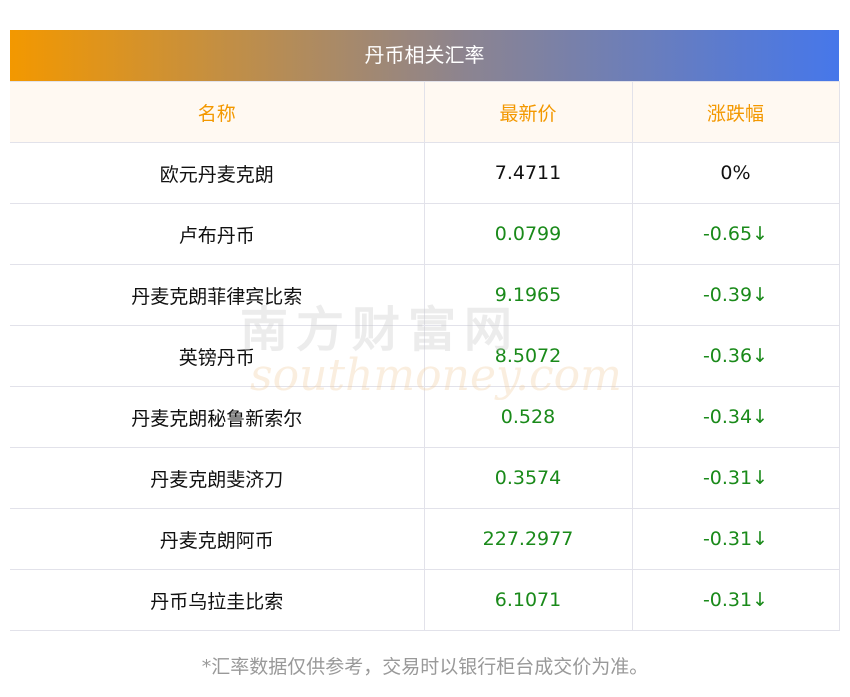 This screenshot has height=697, width=850. Describe the element at coordinates (528, 478) in the screenshot. I see `latest-price: 0.3574` at that location.